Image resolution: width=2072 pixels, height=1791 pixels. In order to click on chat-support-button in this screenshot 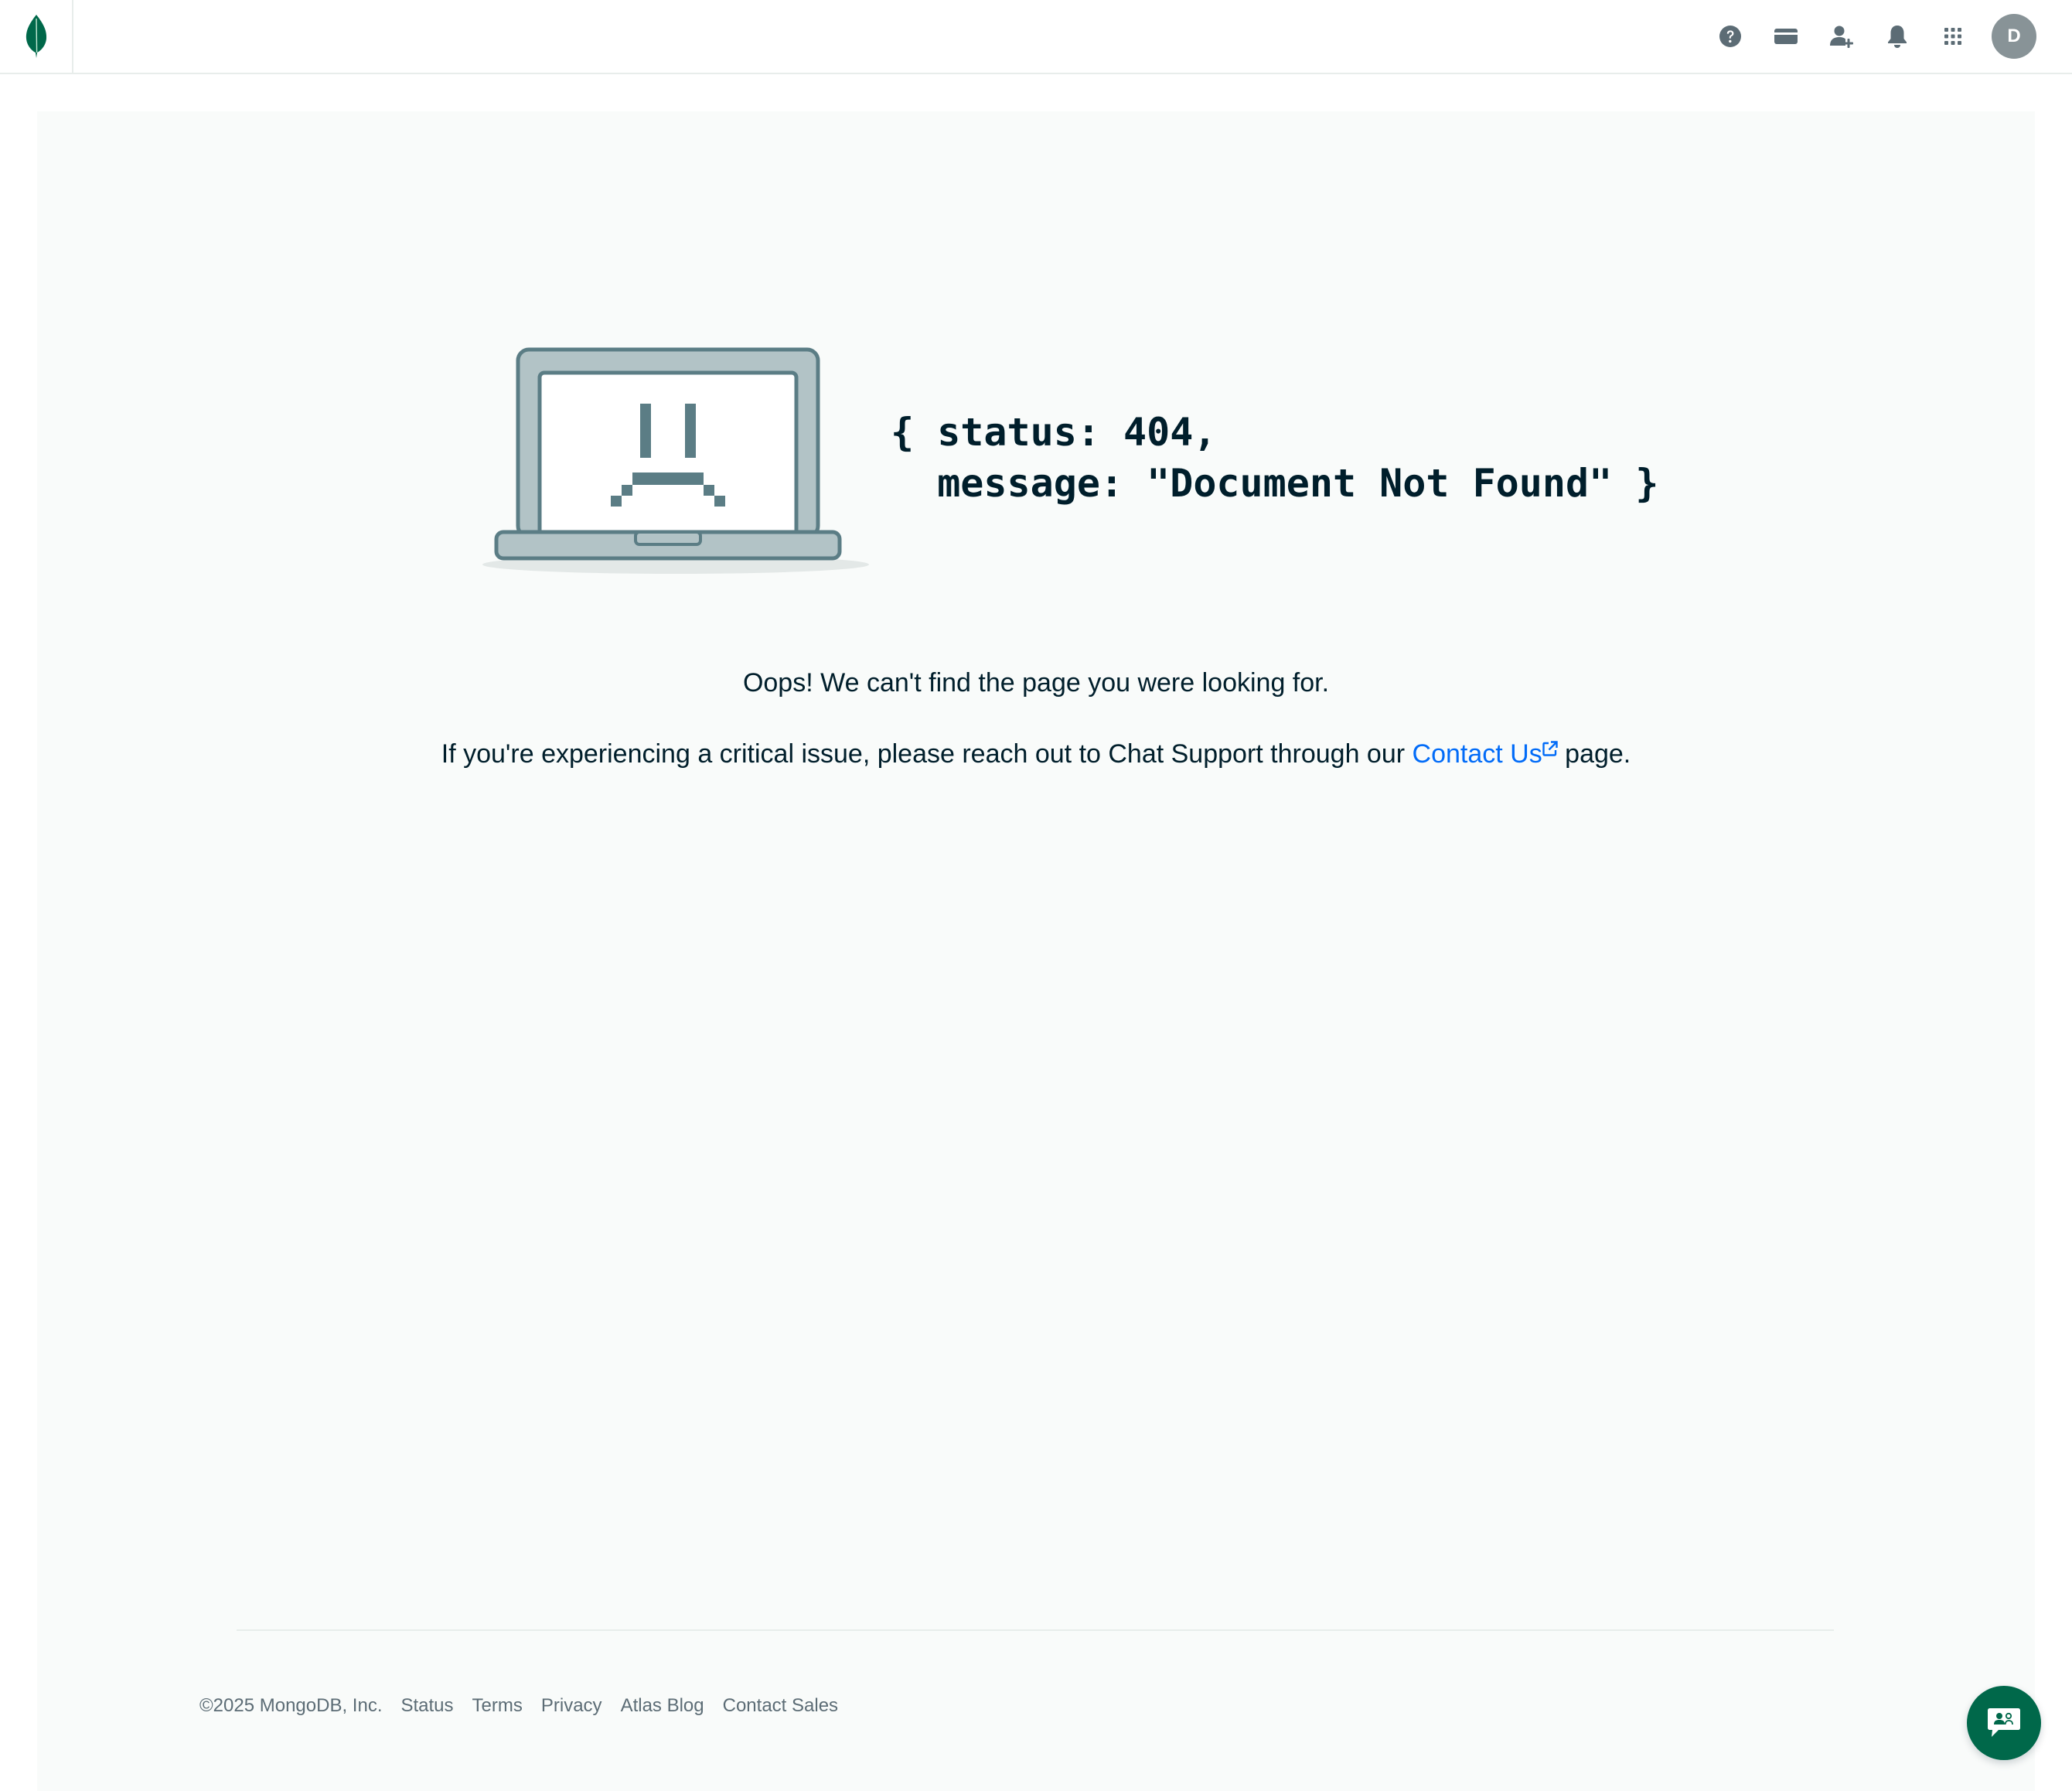, I will do `click(2004, 1723)`.